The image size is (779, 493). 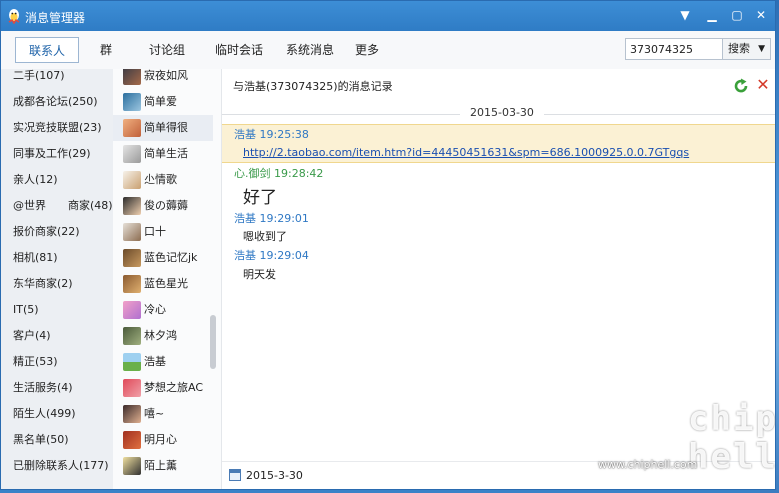 I want to click on window-title: 消息管理器, so click(x=55, y=18).